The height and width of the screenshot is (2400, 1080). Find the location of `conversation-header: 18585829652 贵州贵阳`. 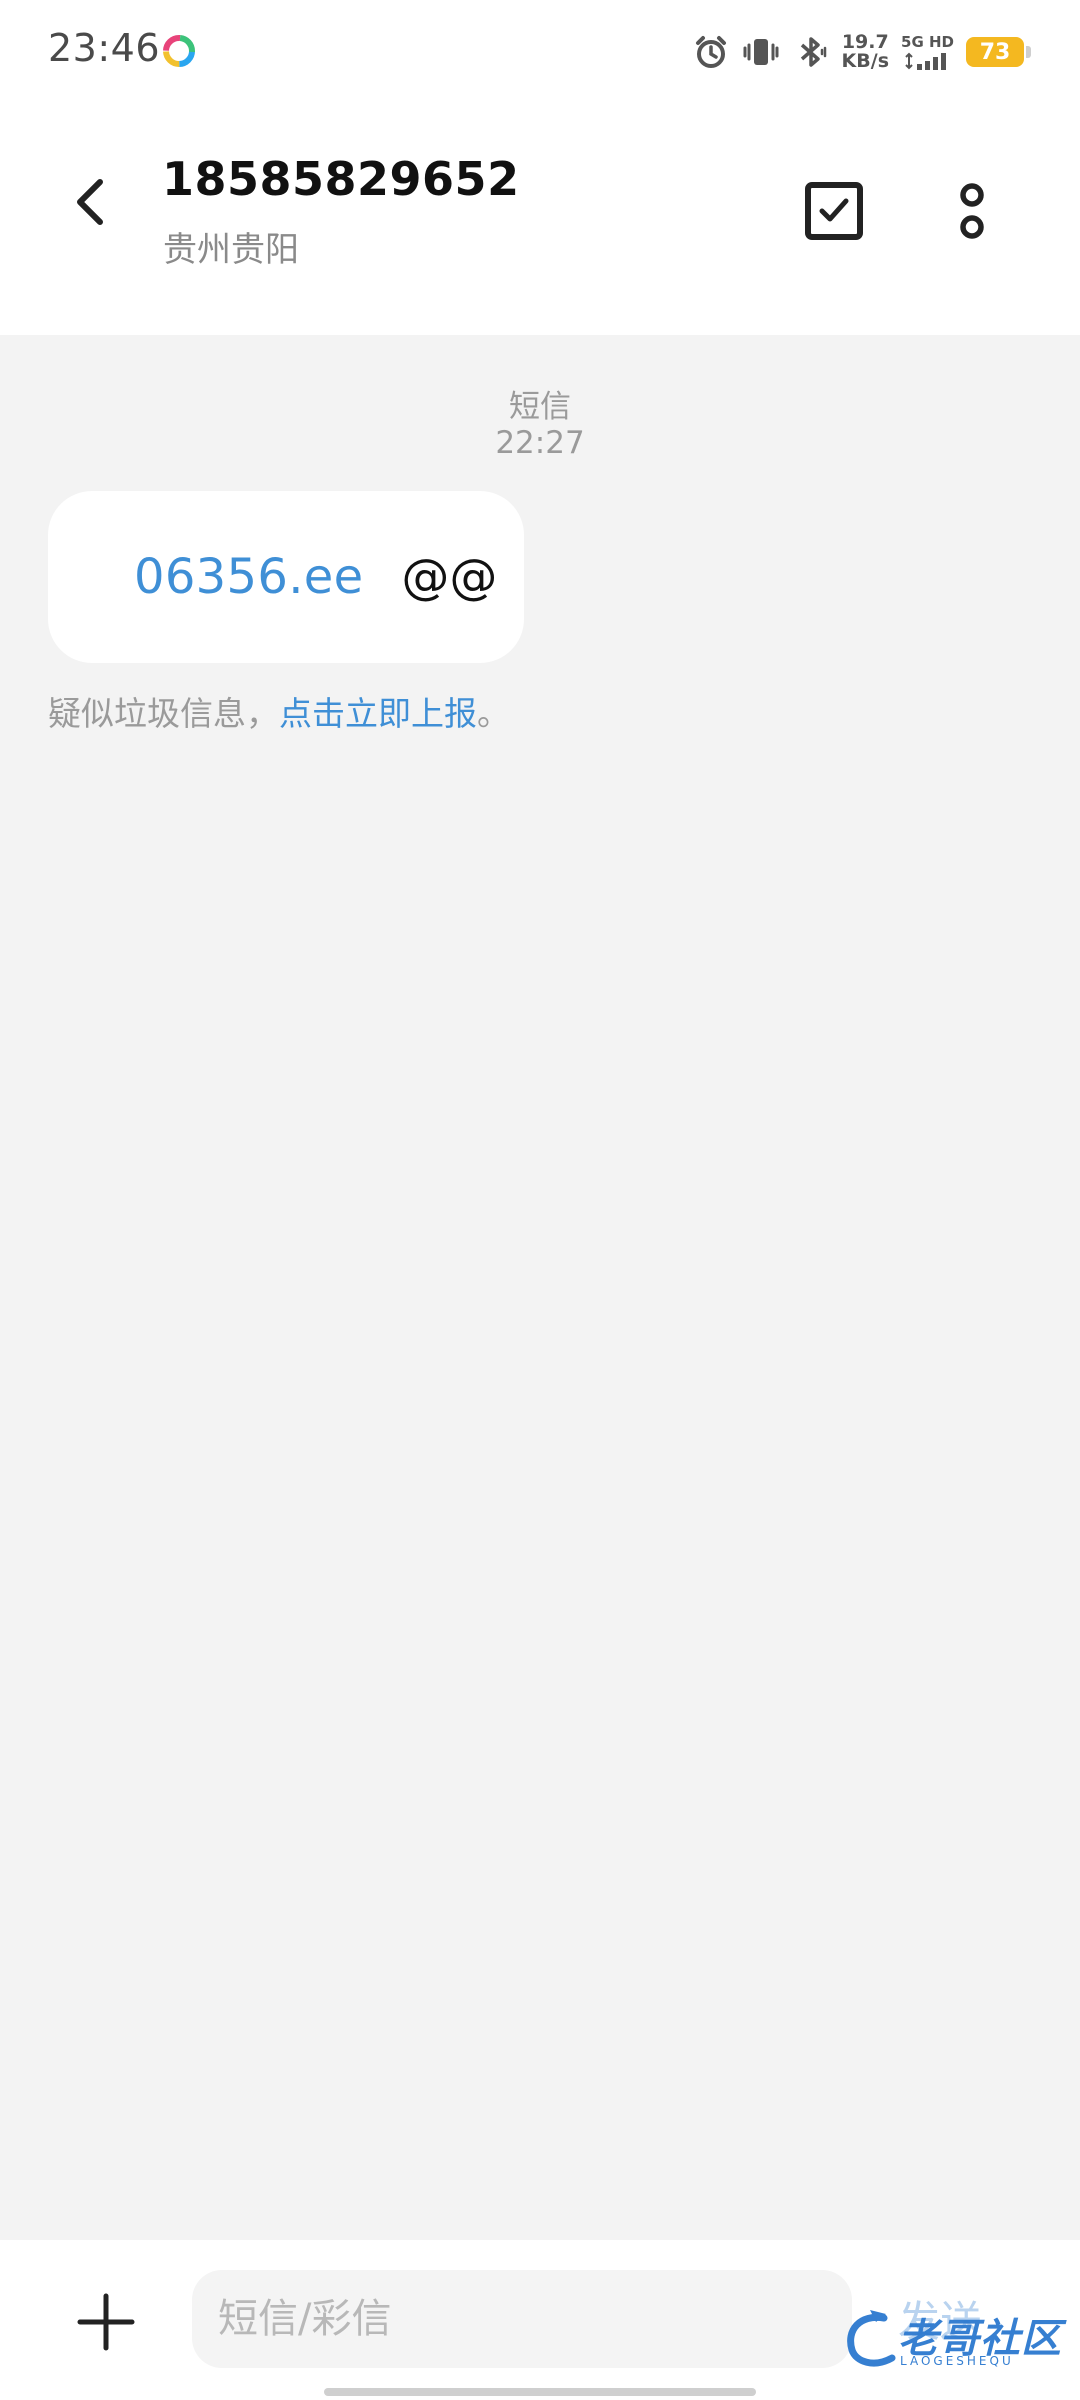

conversation-header: 18585829652 贵州贵阳 is located at coordinates (540, 217).